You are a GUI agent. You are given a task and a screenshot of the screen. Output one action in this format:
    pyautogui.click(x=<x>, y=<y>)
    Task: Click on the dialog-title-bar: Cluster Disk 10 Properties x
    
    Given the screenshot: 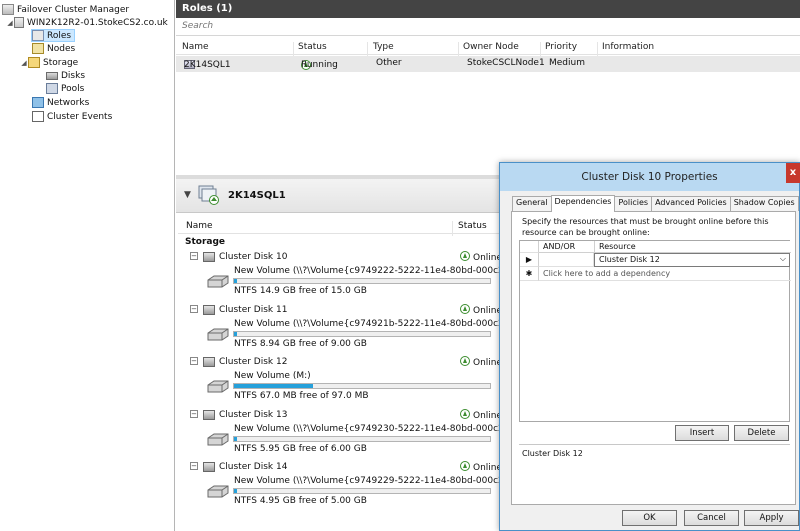 What is the action you would take?
    pyautogui.click(x=650, y=177)
    